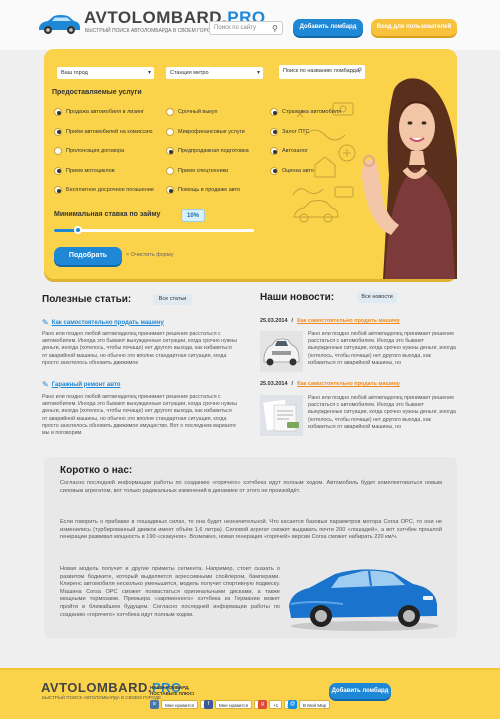 This screenshot has width=500, height=719. Describe the element at coordinates (128, 255) in the screenshot. I see `close-icon: ×` at that location.